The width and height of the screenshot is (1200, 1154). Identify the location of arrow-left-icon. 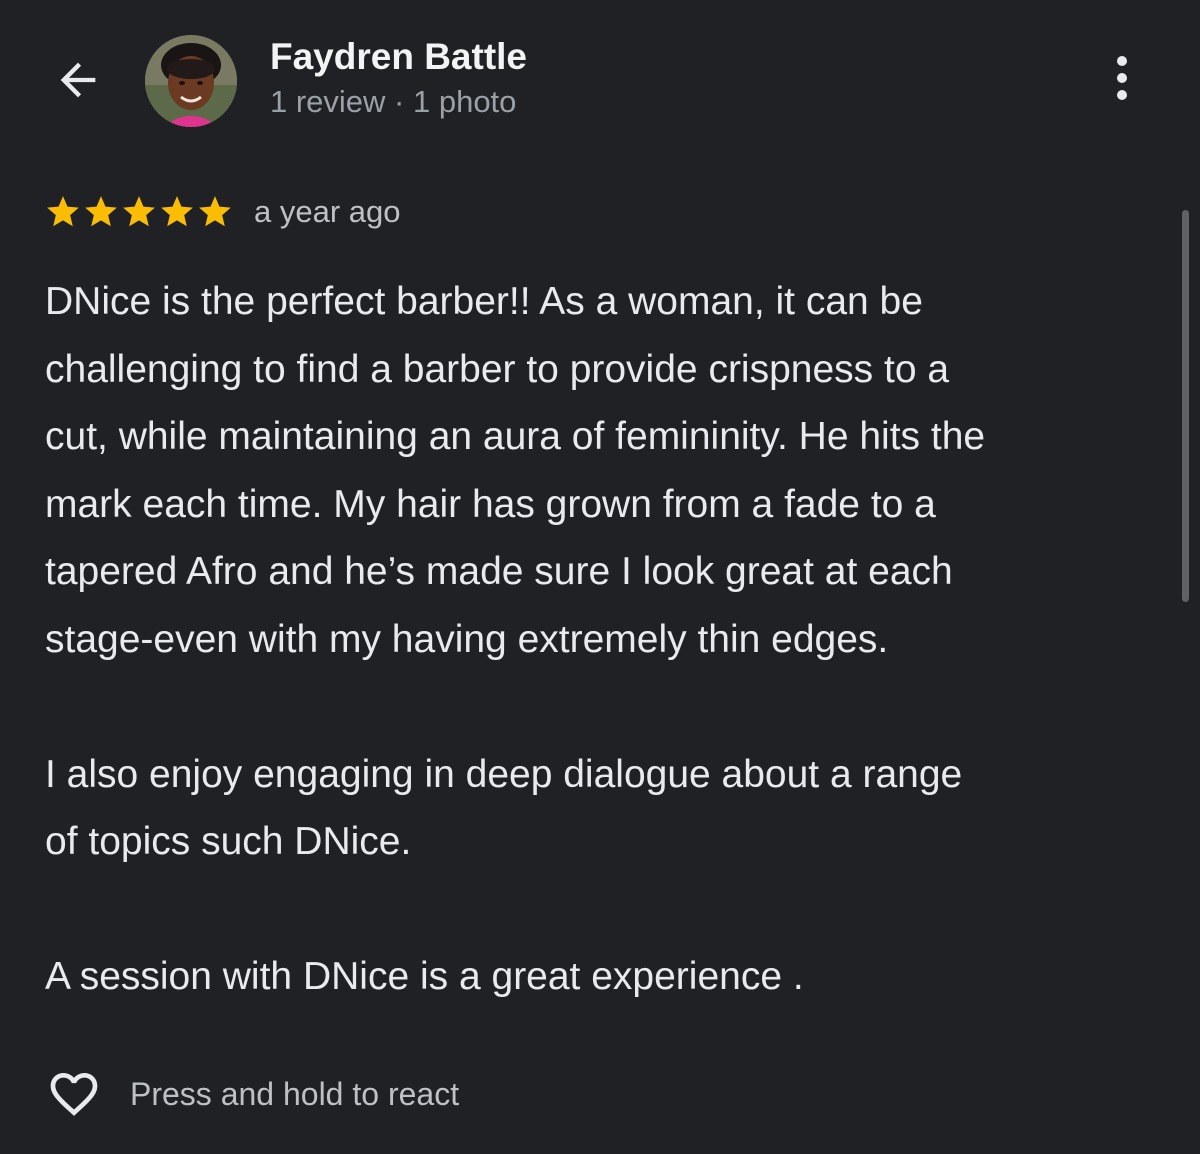
(78, 80).